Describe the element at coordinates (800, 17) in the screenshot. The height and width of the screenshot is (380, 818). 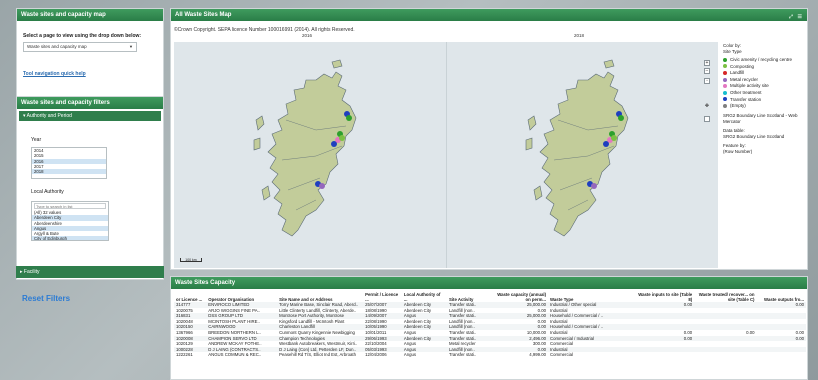
I see `menu-icon: ☰` at that location.